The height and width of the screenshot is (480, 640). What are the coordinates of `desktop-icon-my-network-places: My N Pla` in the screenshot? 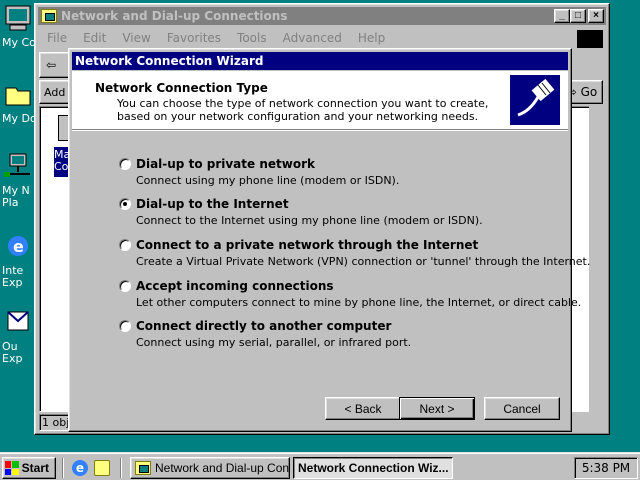 It's located at (18, 180).